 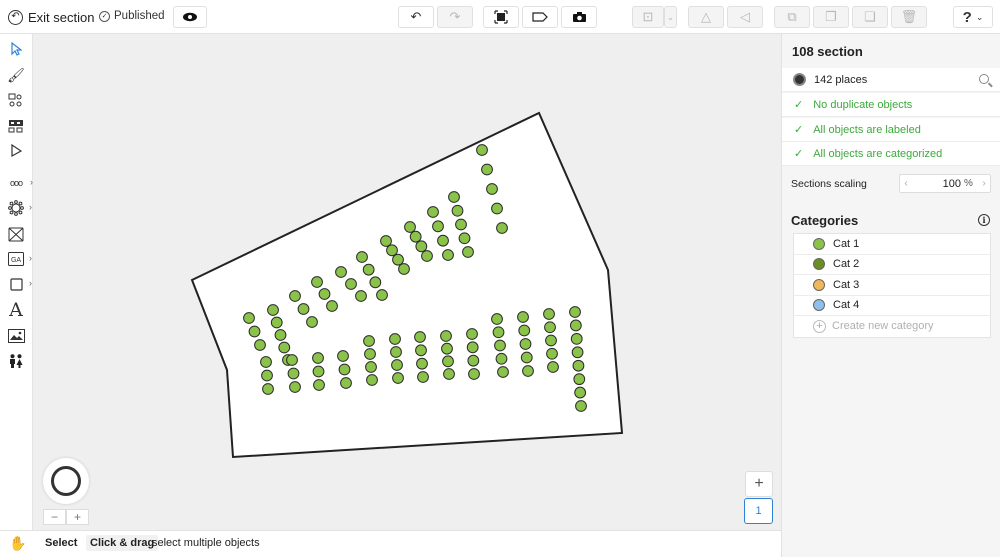 What do you see at coordinates (579, 17) in the screenshot?
I see `screenshot-button` at bounding box center [579, 17].